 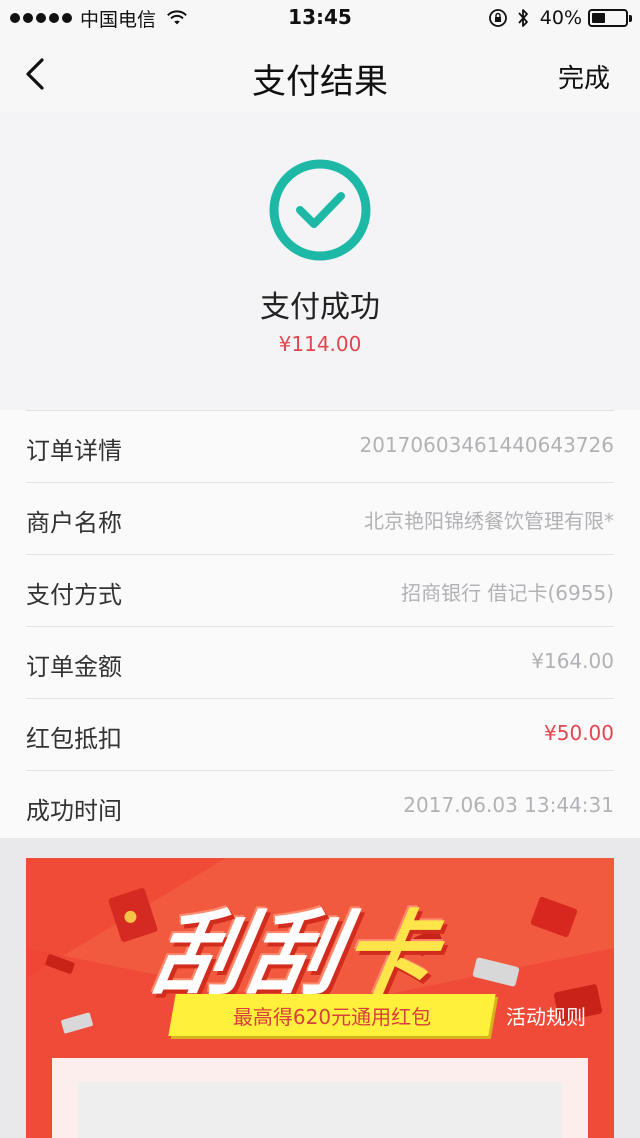 What do you see at coordinates (38, 74) in the screenshot?
I see `back-chevron-icon` at bounding box center [38, 74].